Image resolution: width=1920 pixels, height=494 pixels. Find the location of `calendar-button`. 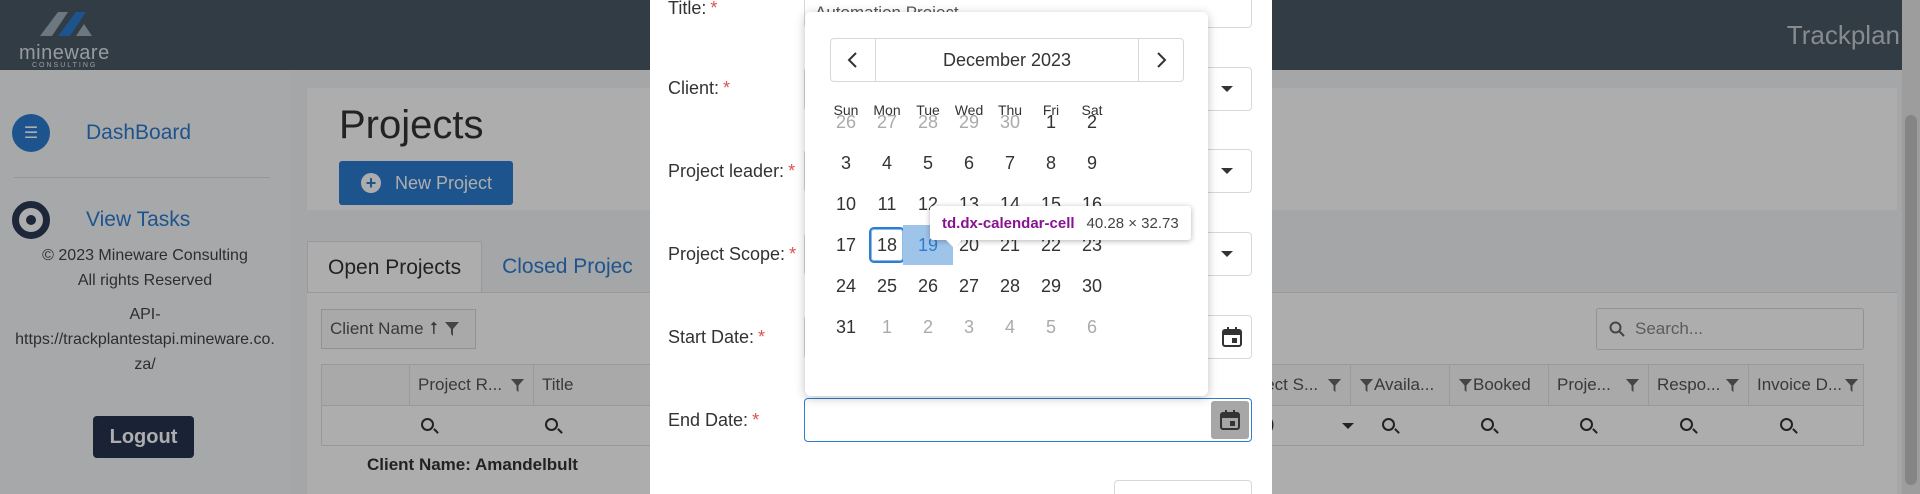

calendar-button is located at coordinates (1230, 420).